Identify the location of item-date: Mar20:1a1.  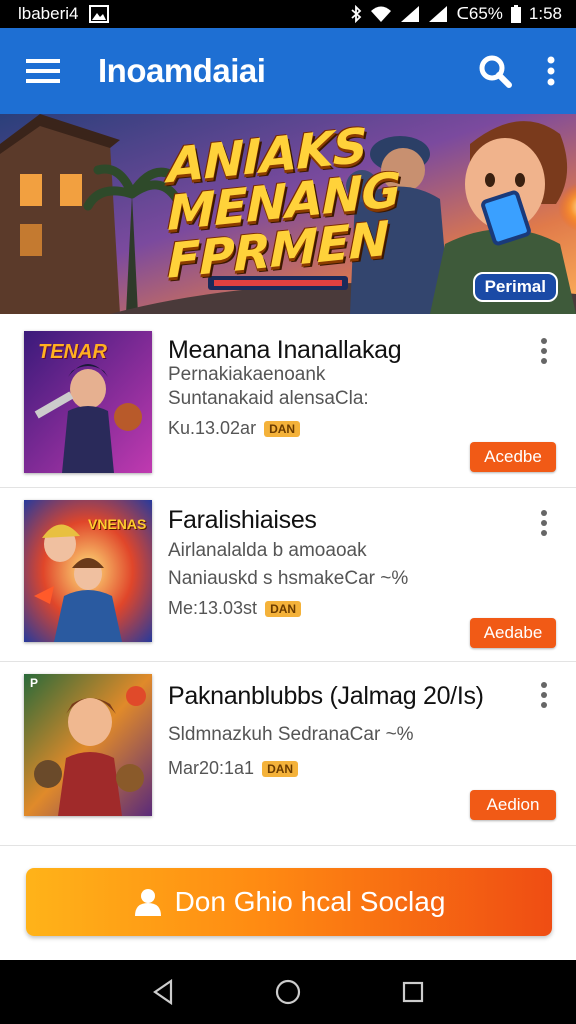
(211, 768).